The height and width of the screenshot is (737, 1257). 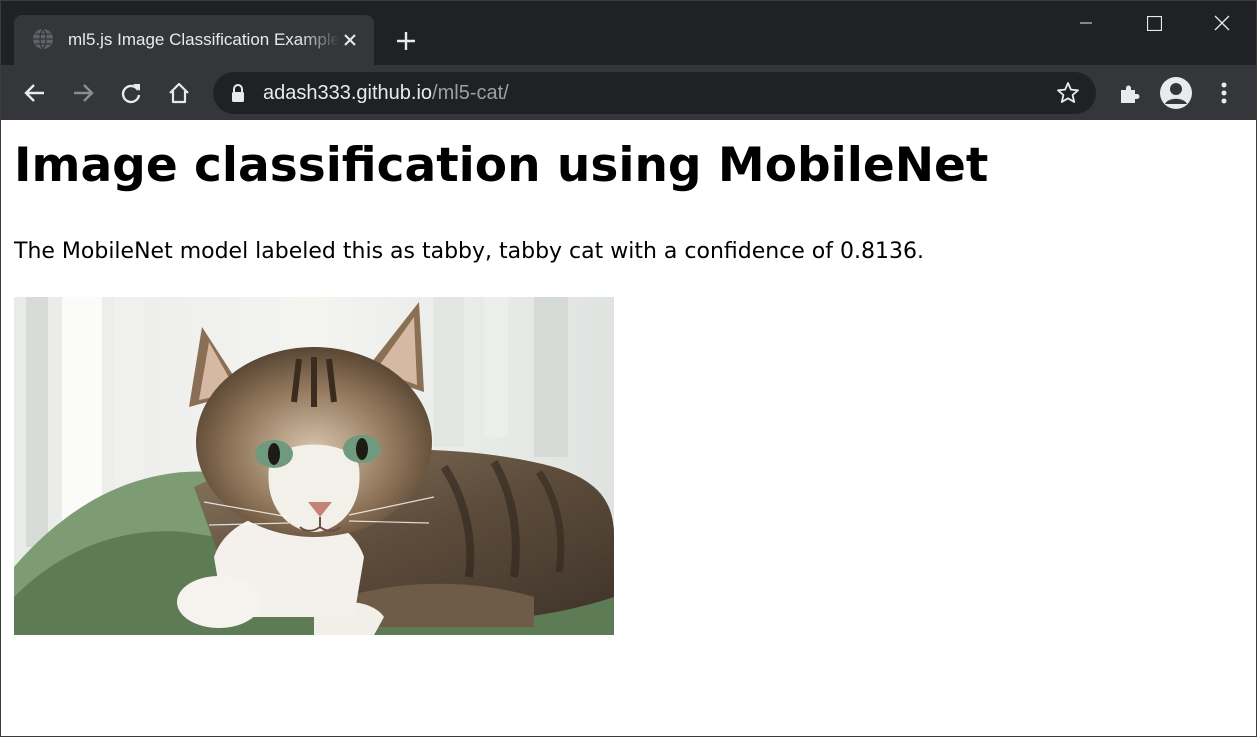 What do you see at coordinates (1154, 23) in the screenshot?
I see `maximize-icon` at bounding box center [1154, 23].